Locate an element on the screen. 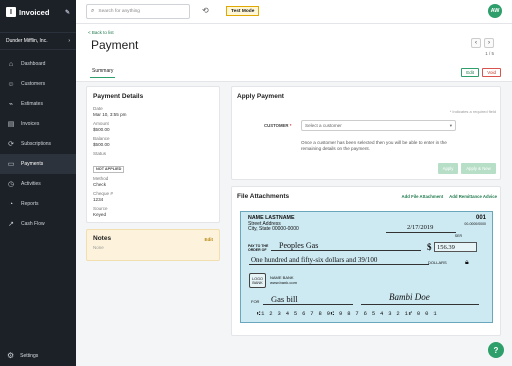  amount-value: $500.00 is located at coordinates (101, 129).